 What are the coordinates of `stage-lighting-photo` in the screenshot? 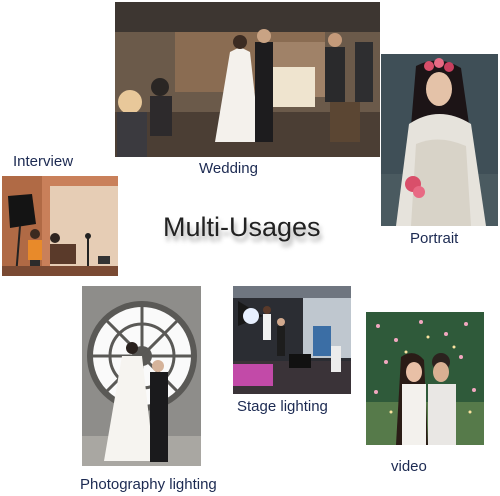 It's located at (292, 340).